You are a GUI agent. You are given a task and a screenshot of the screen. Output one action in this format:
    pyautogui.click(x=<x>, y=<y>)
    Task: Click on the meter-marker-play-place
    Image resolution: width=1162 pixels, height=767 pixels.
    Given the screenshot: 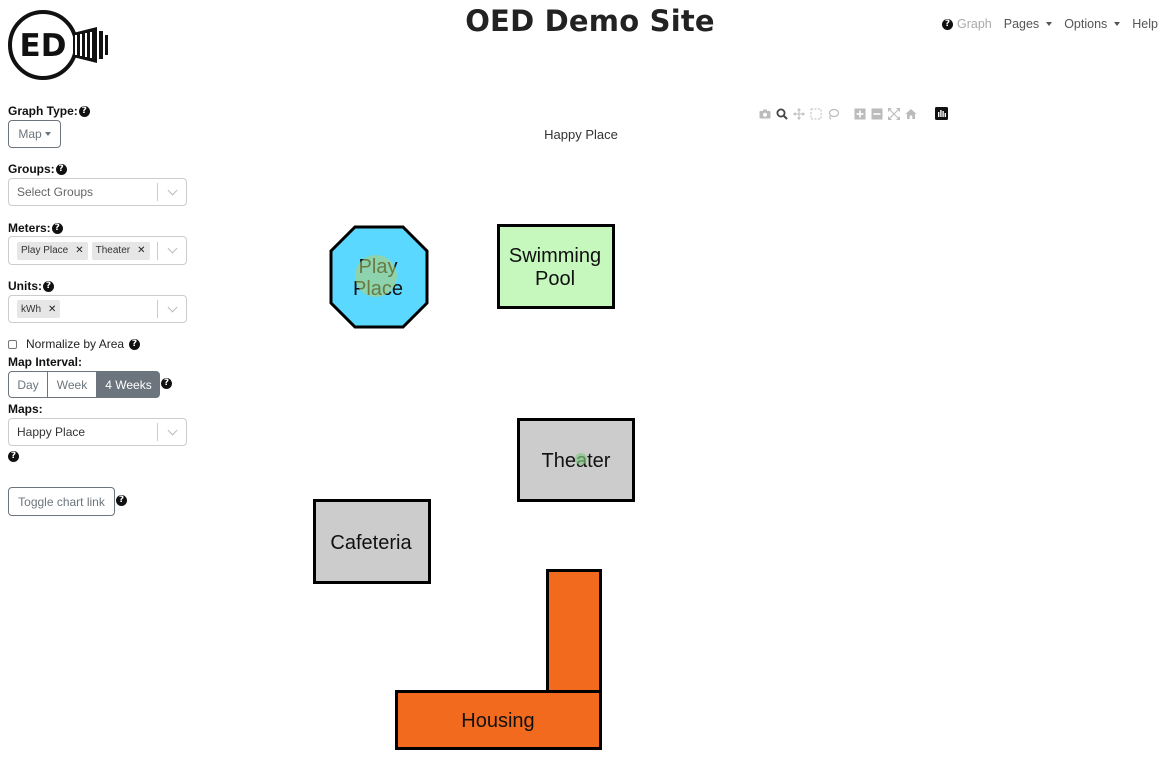 What is the action you would take?
    pyautogui.click(x=376, y=276)
    